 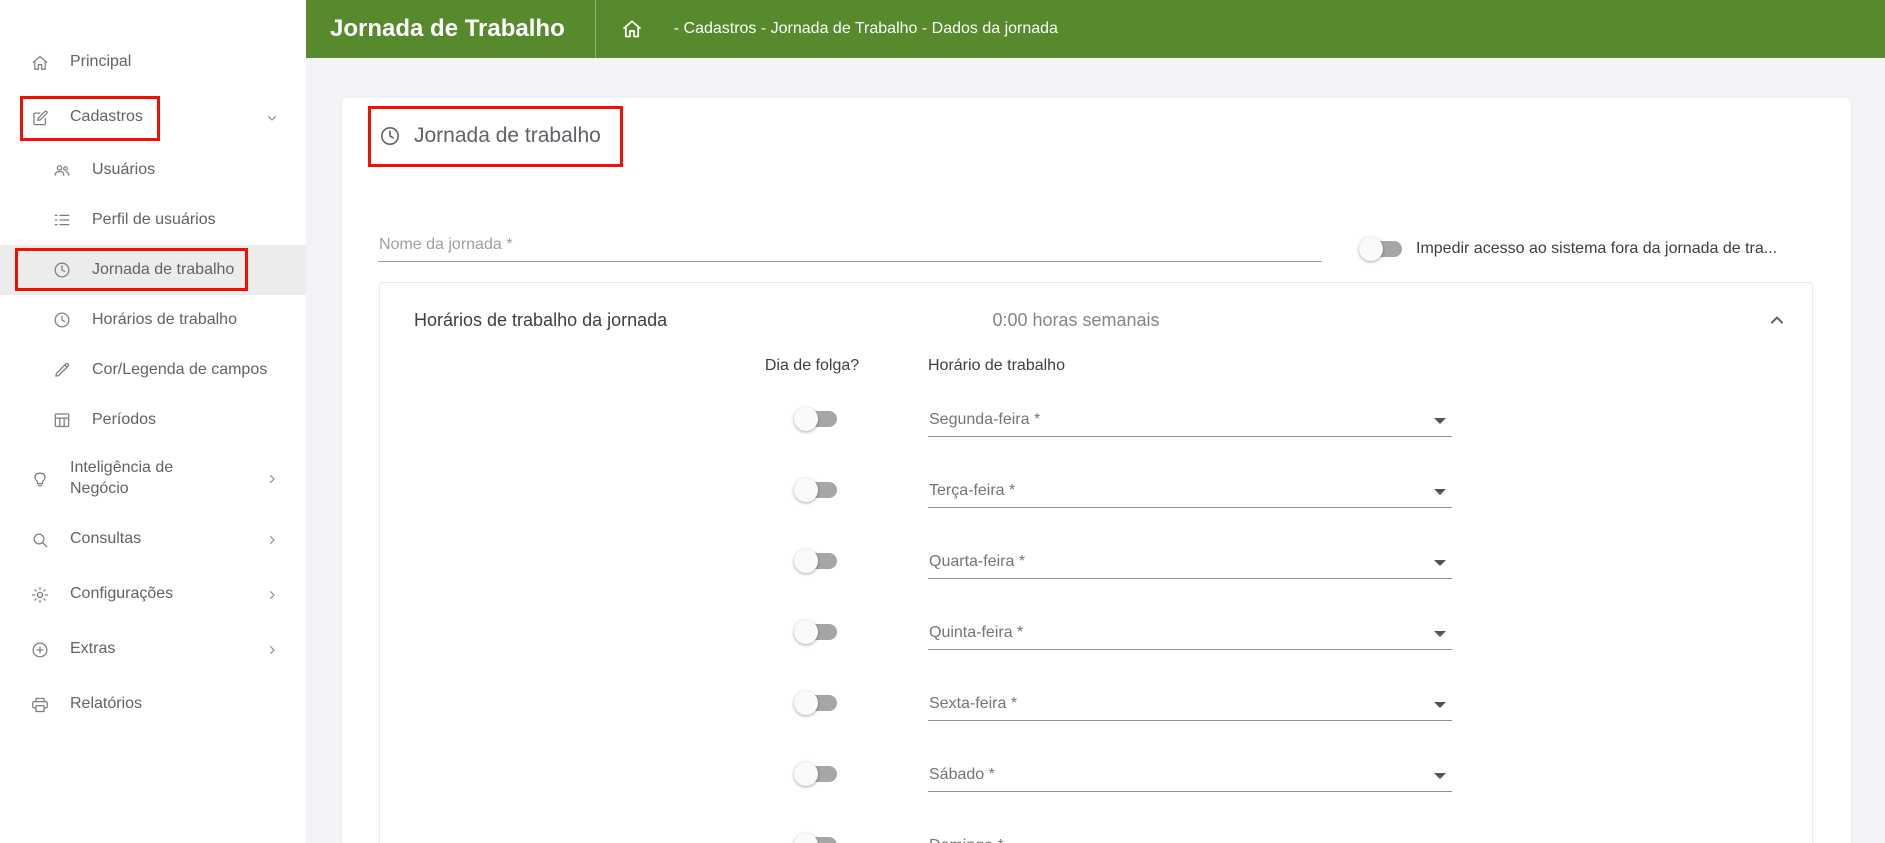 What do you see at coordinates (812, 365) in the screenshot?
I see `column-day-off: Dia de folga?` at bounding box center [812, 365].